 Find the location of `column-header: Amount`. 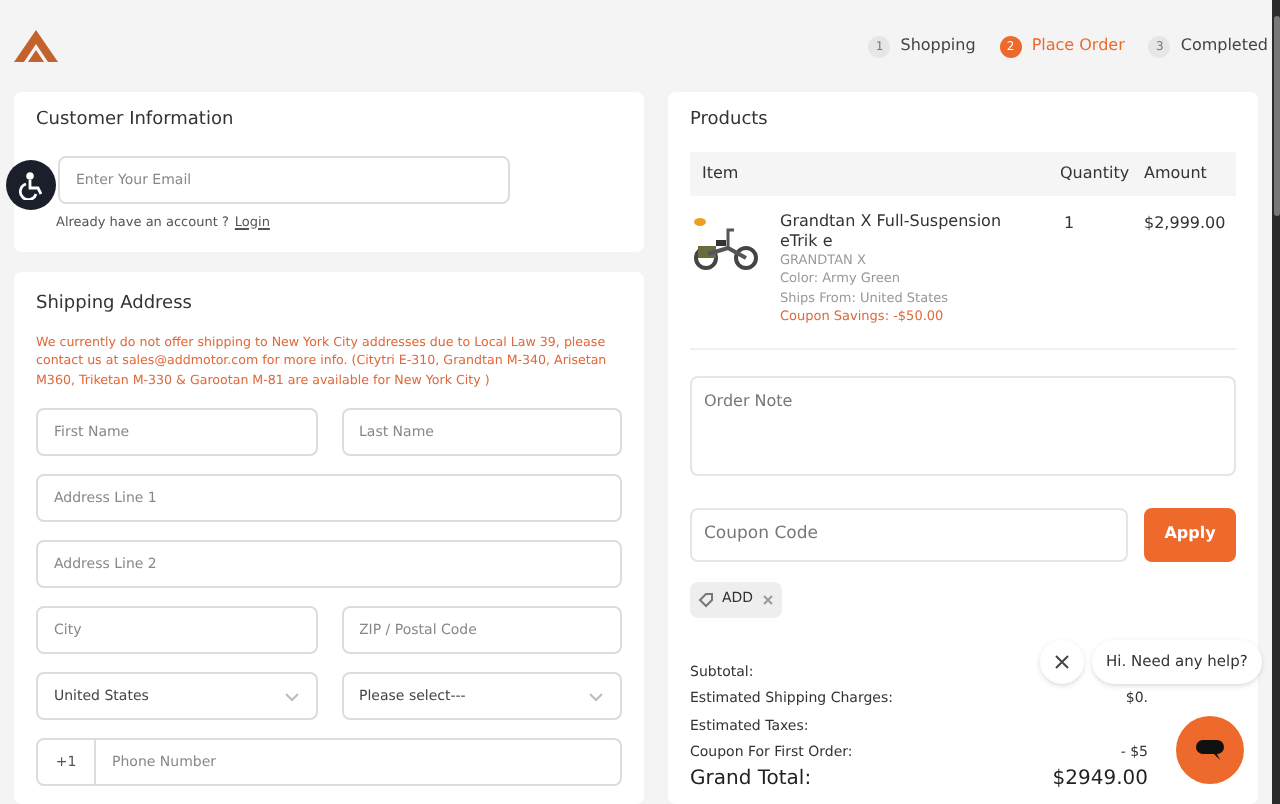

column-header: Amount is located at coordinates (1176, 173).